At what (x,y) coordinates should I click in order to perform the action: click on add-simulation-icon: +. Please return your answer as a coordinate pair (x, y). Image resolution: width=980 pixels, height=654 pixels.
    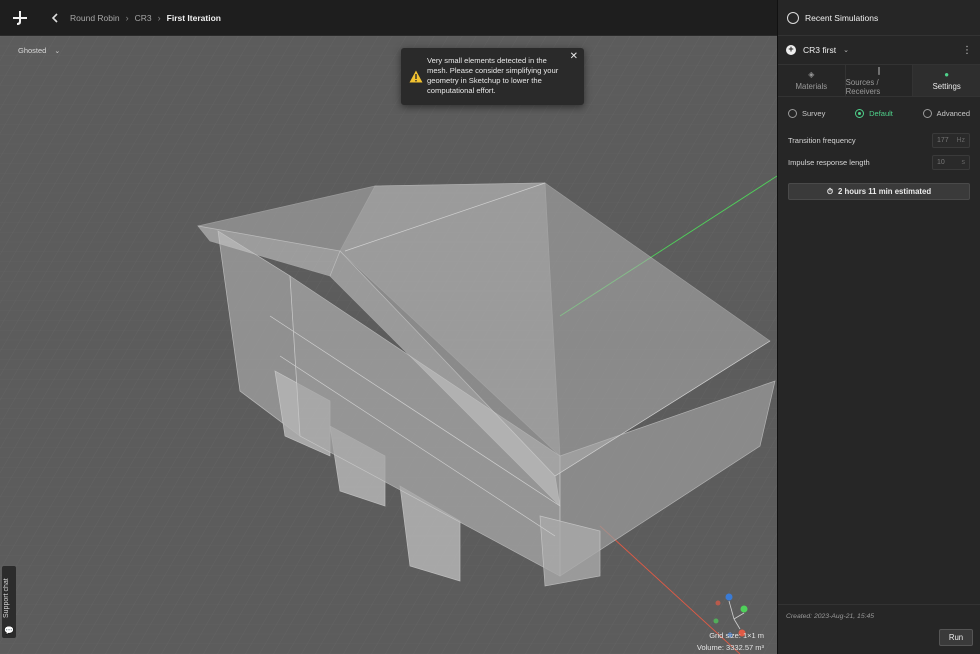
    Looking at the image, I should click on (791, 50).